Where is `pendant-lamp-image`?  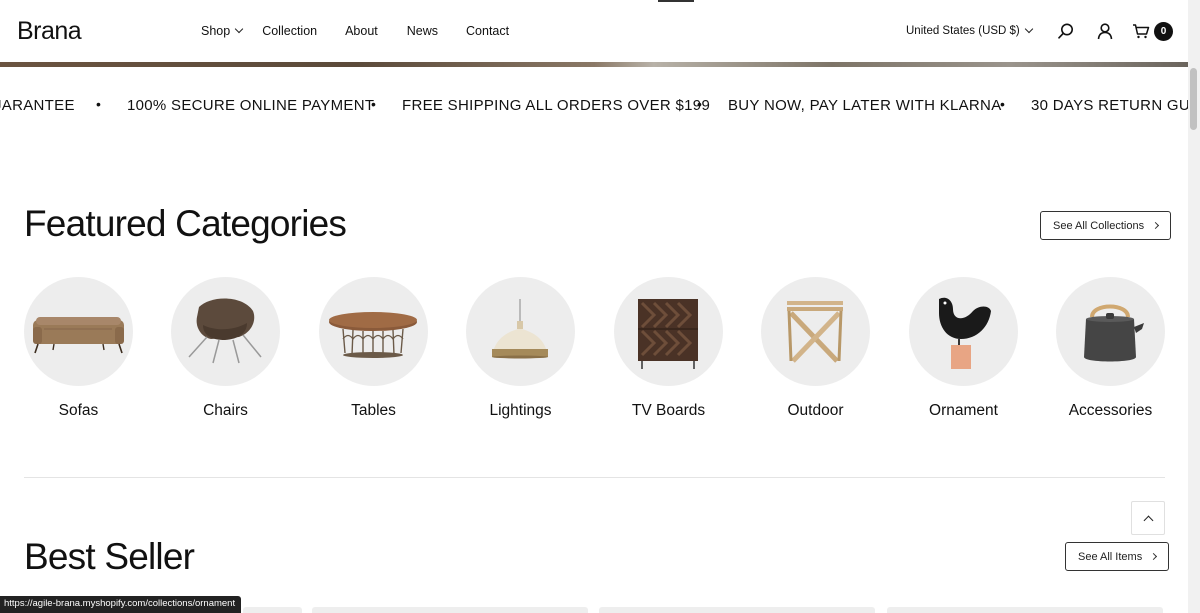 pendant-lamp-image is located at coordinates (520, 329).